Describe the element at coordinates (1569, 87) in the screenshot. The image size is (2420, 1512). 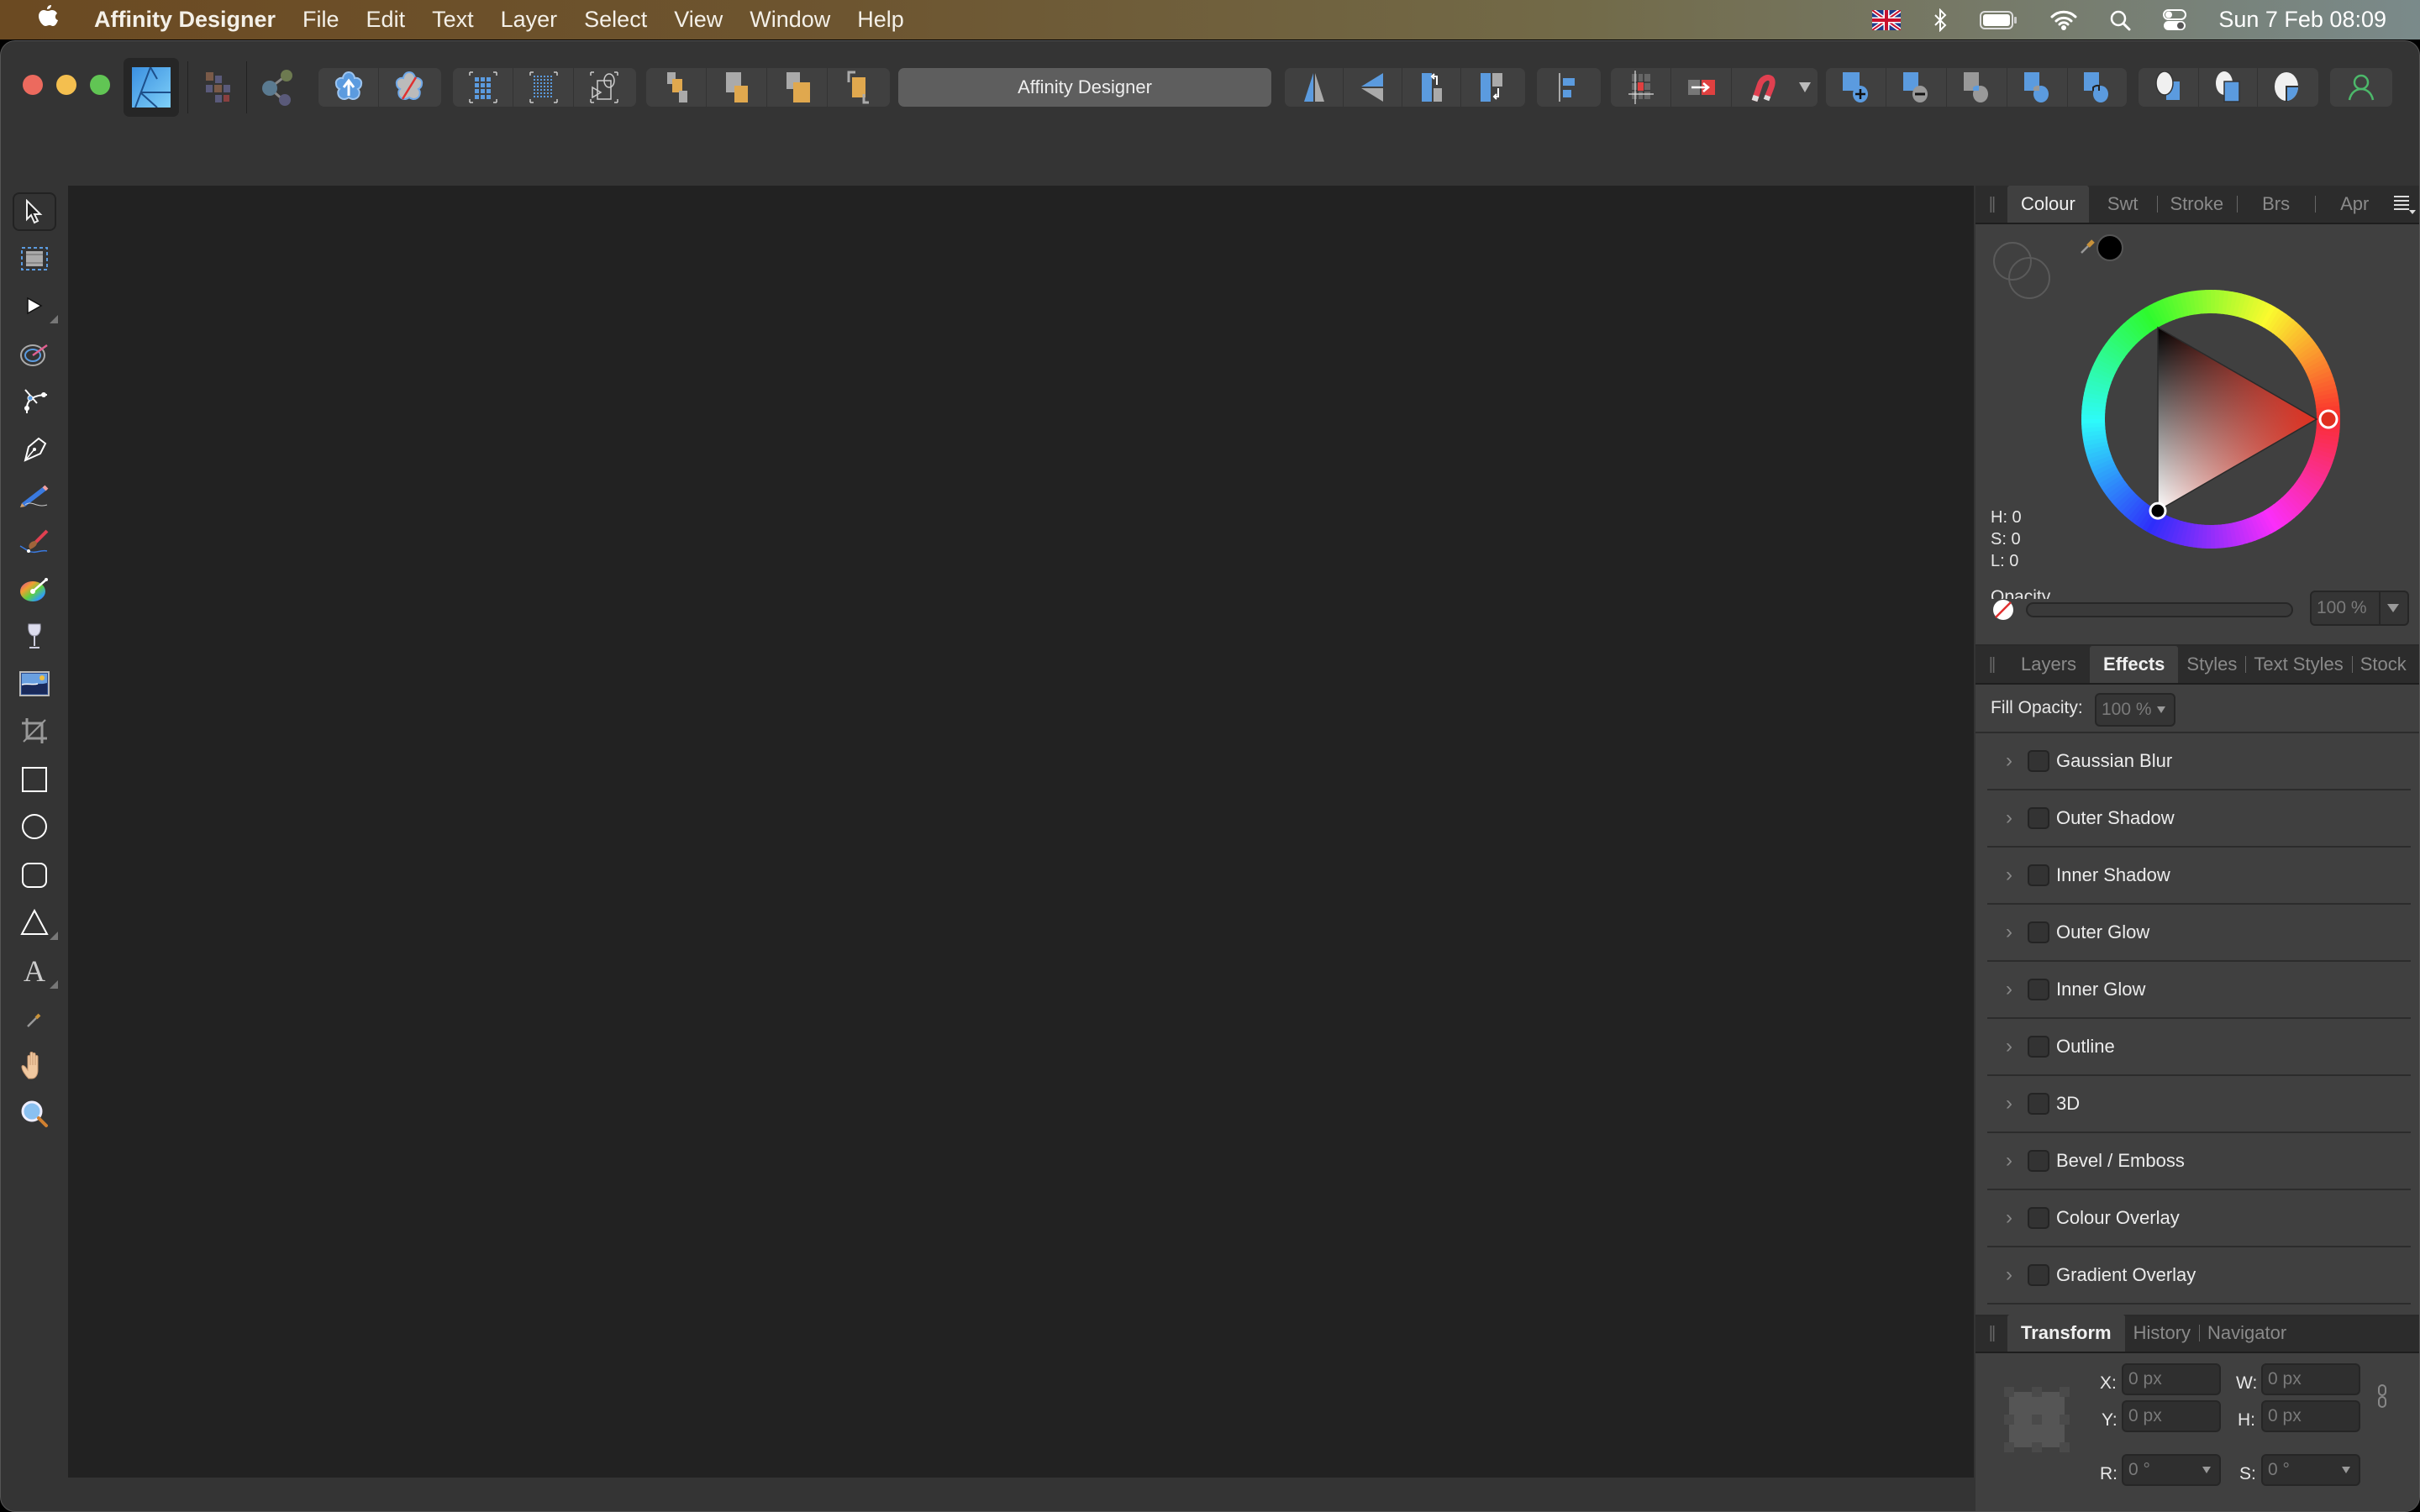
I see `align-button` at that location.